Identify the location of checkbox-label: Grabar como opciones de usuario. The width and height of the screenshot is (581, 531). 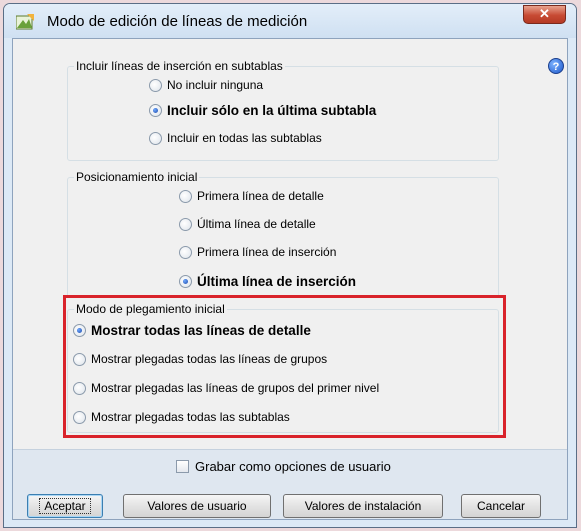
(293, 466).